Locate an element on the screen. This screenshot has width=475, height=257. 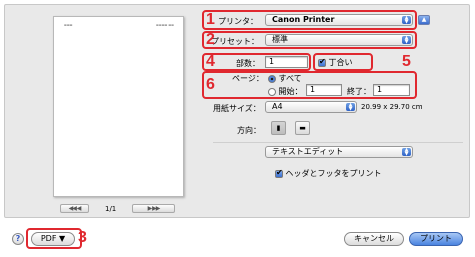
orientation-portrait-button: ▮ is located at coordinates (278, 128).